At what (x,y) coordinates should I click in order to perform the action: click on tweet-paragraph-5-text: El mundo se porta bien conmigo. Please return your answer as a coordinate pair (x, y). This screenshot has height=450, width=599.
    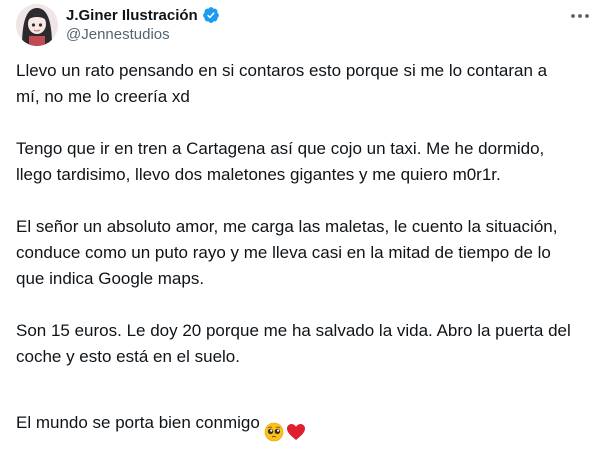
    Looking at the image, I should click on (138, 422).